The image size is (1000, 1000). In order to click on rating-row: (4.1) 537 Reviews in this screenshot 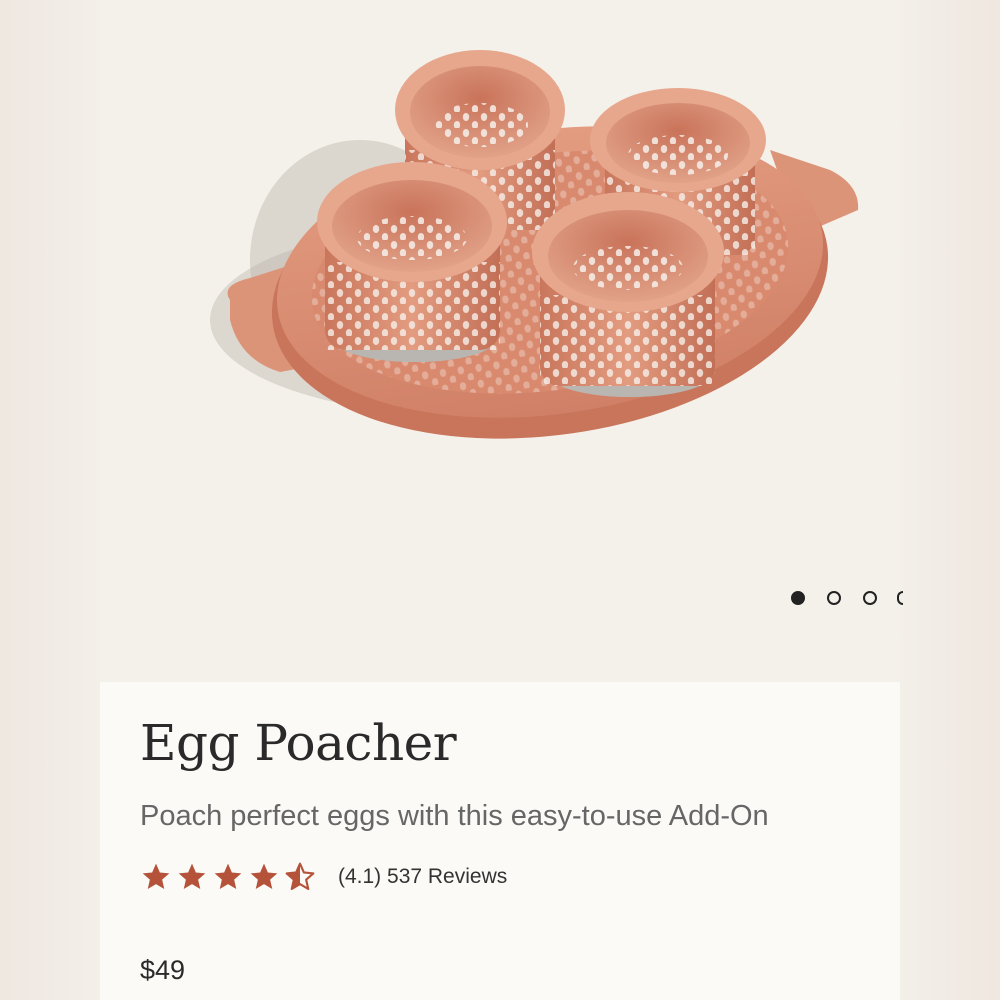, I will do `click(323, 877)`.